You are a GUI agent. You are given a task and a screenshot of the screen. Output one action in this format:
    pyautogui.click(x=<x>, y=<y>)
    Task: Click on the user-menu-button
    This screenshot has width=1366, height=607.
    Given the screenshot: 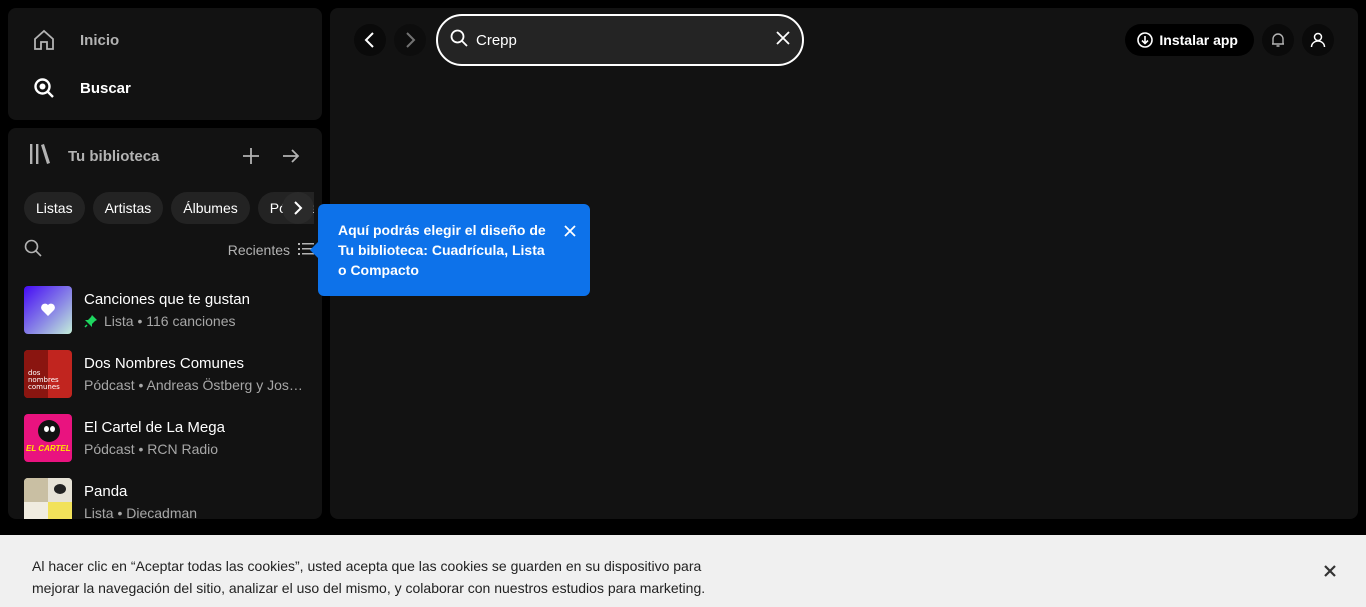 What is the action you would take?
    pyautogui.click(x=1318, y=40)
    